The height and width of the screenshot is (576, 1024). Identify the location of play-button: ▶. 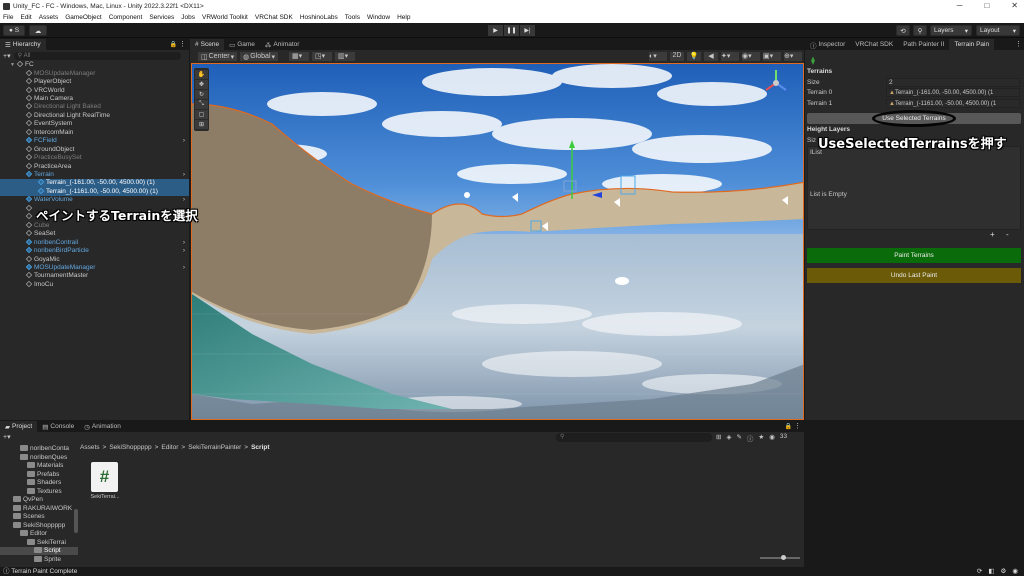
(495, 30).